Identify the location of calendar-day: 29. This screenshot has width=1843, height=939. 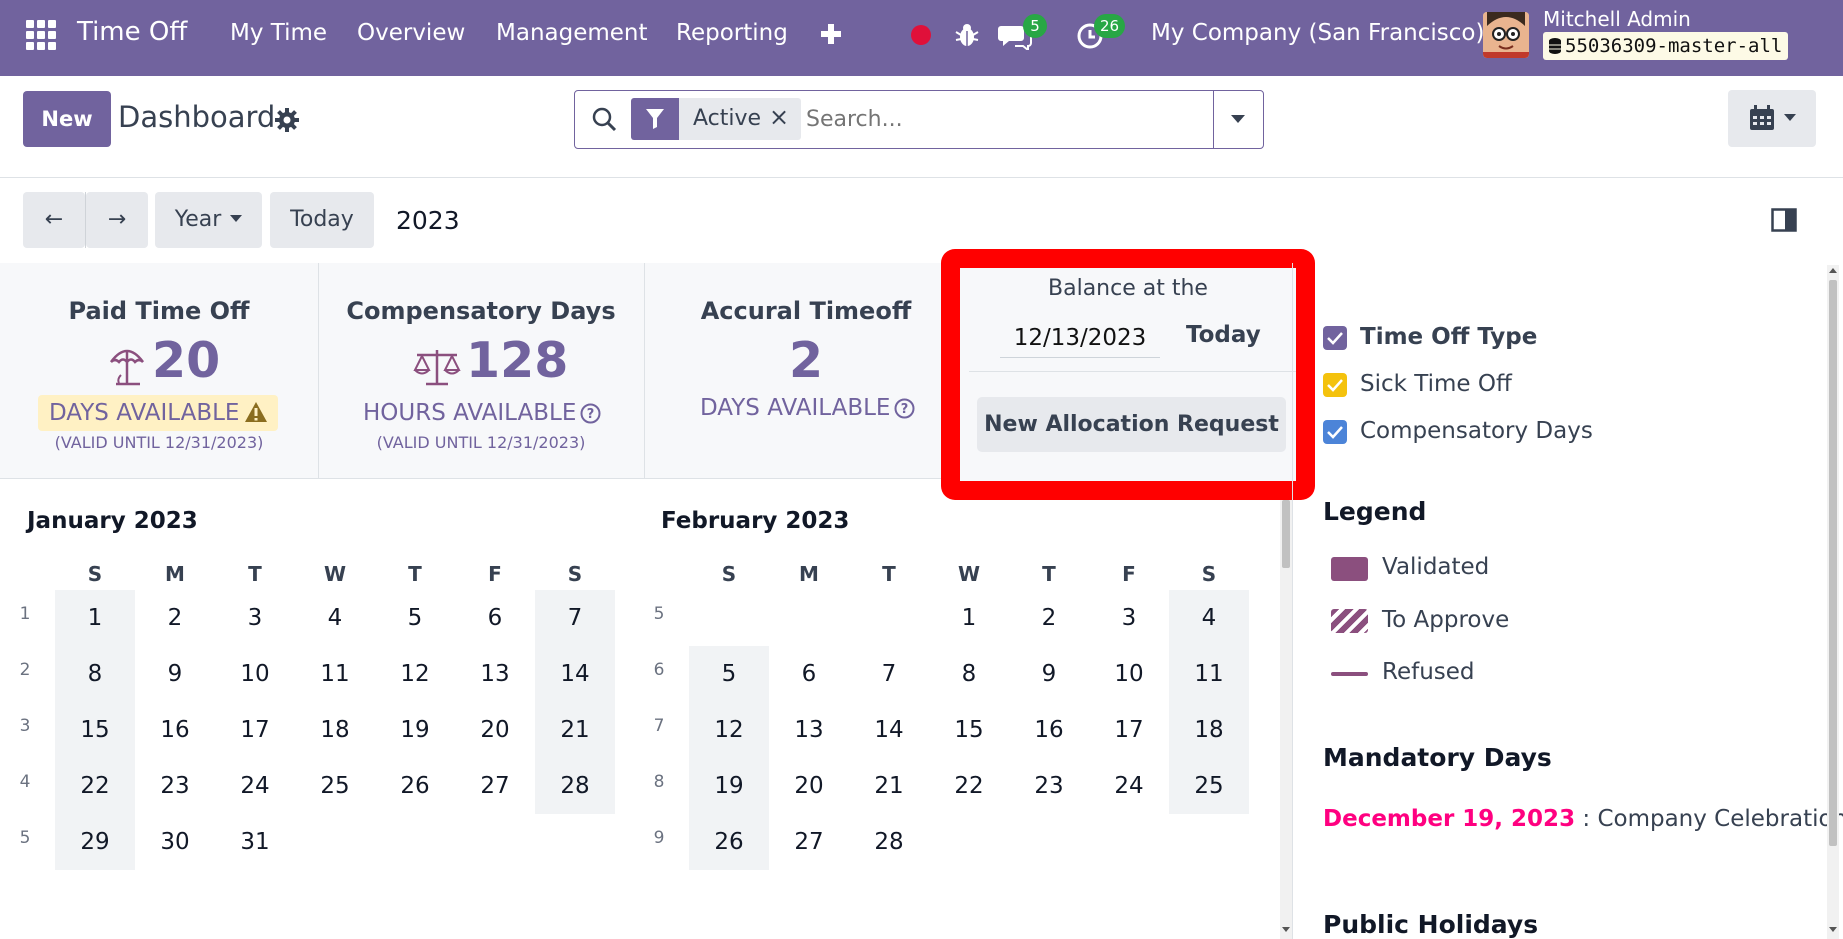
(95, 842).